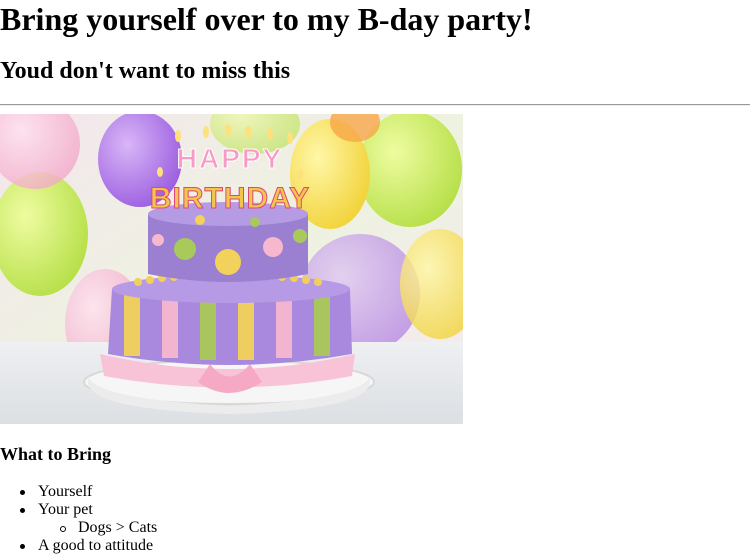  What do you see at coordinates (65, 491) in the screenshot?
I see `list-item-label: Yourself` at bounding box center [65, 491].